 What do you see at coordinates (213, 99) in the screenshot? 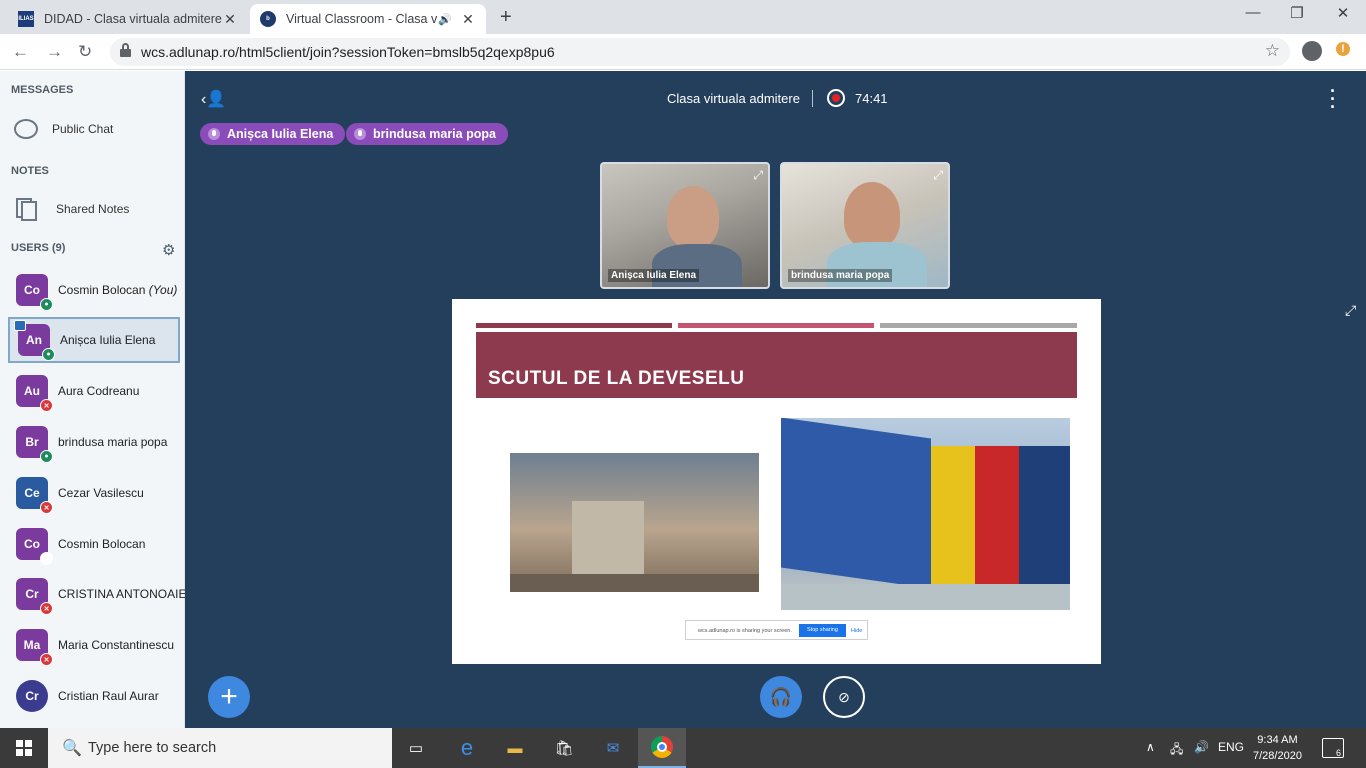
I see `toggle-userlist-icon: ‹👤` at bounding box center [213, 99].